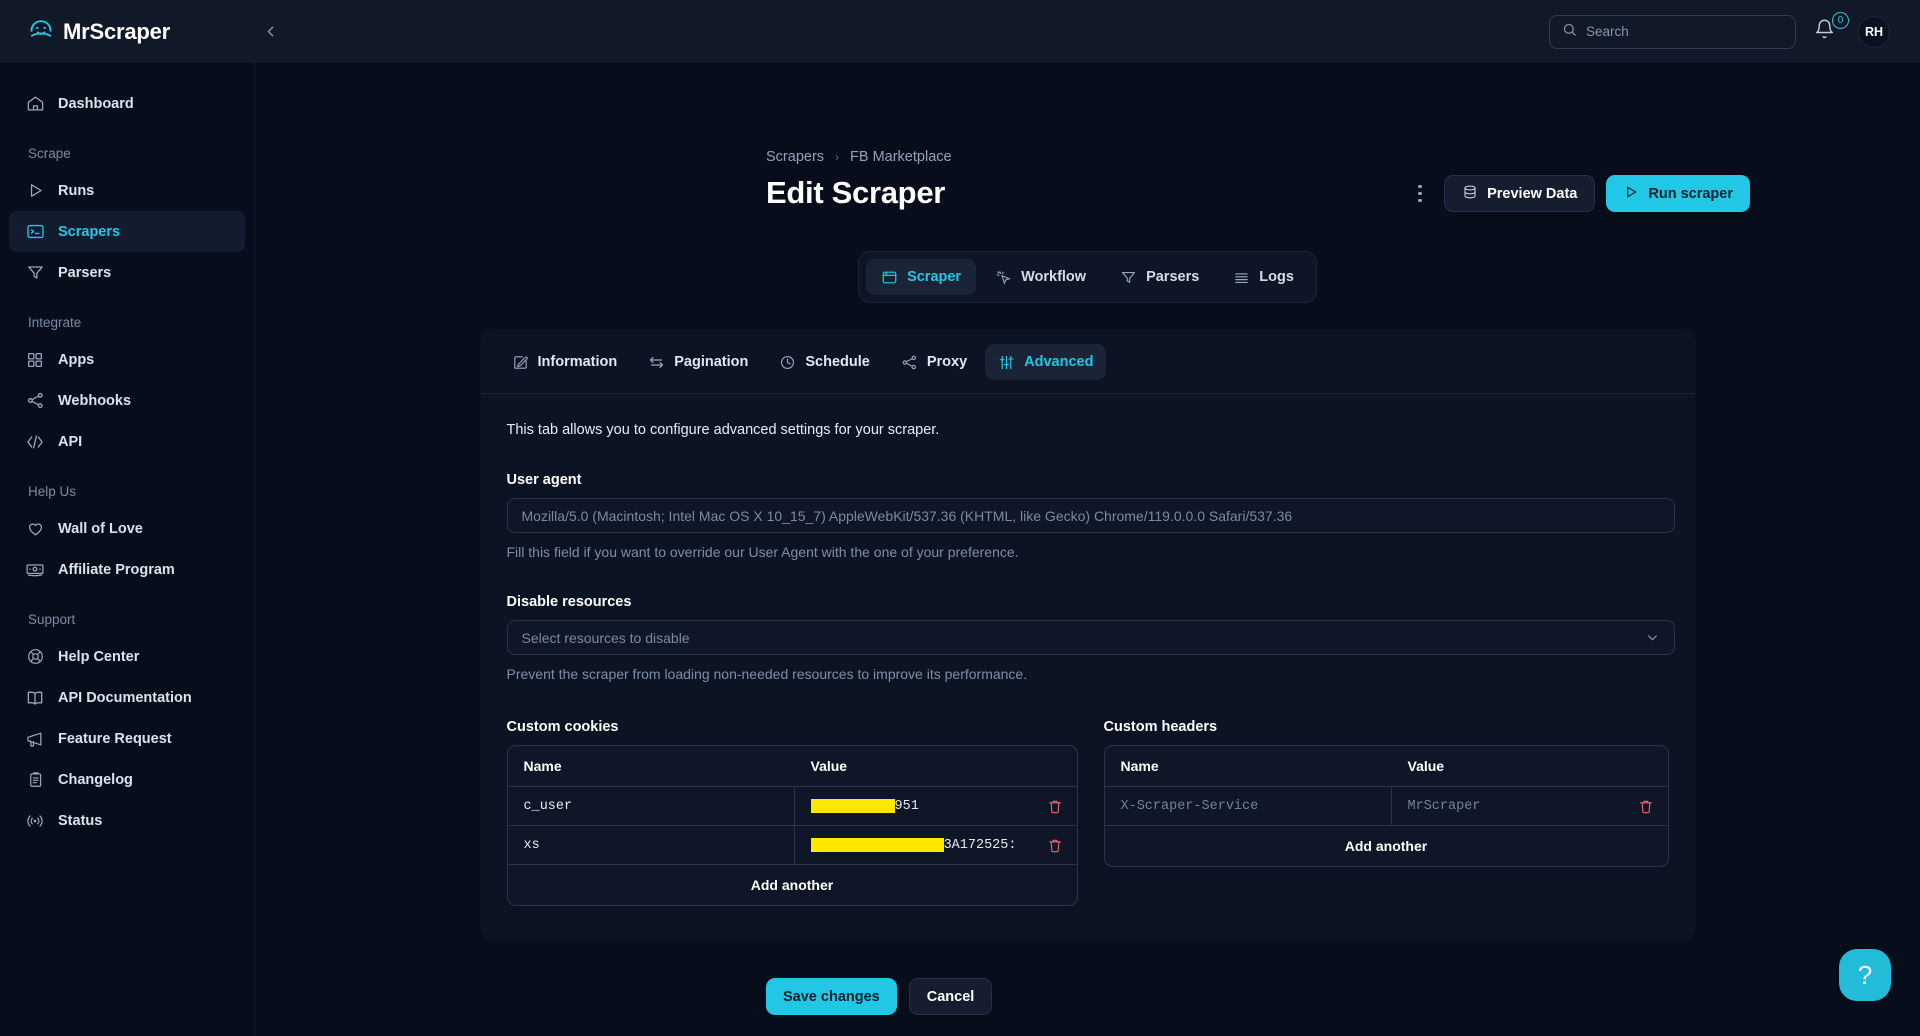  Describe the element at coordinates (1690, 193) in the screenshot. I see `run-scraper-label: Run scraper` at that location.